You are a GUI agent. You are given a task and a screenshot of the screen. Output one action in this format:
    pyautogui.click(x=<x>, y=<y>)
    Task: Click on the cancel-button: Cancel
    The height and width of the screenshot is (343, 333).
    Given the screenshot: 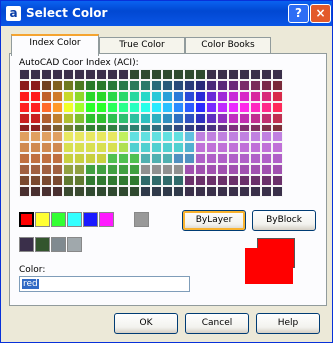 What is the action you would take?
    pyautogui.click(x=217, y=323)
    